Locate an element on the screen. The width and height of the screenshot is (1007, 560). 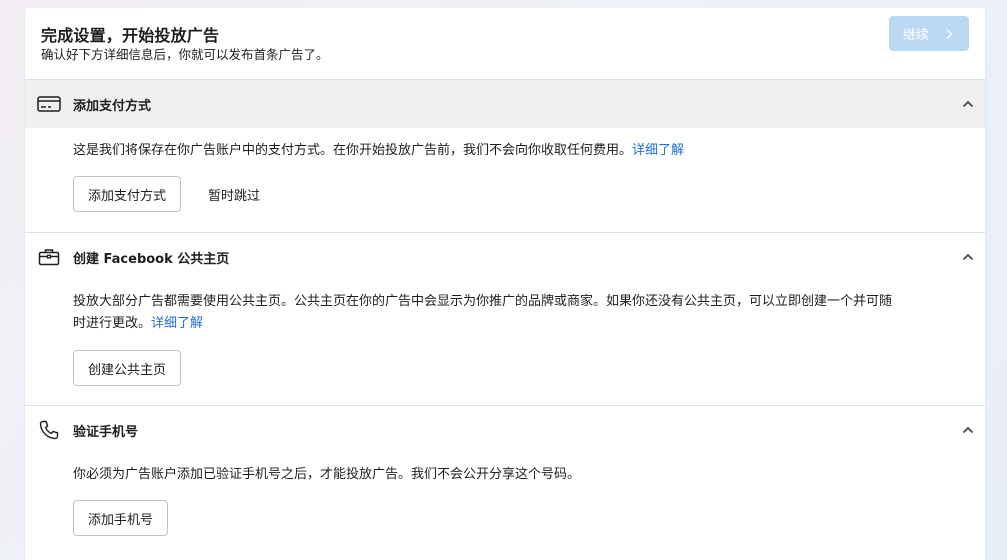
credit-card-icon is located at coordinates (49, 104).